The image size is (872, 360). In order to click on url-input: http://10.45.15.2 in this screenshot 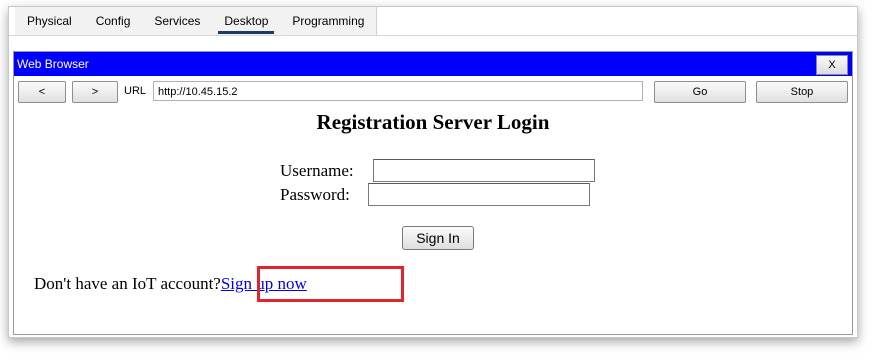, I will do `click(398, 91)`.